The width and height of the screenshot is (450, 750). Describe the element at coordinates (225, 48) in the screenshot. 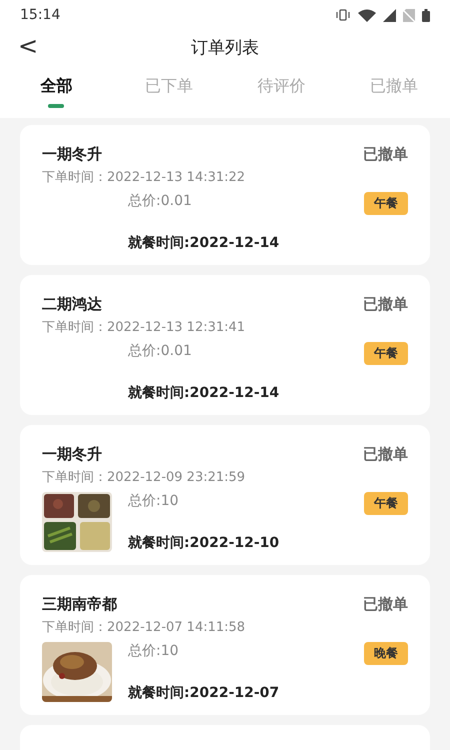

I see `page-title: 订单列表` at that location.